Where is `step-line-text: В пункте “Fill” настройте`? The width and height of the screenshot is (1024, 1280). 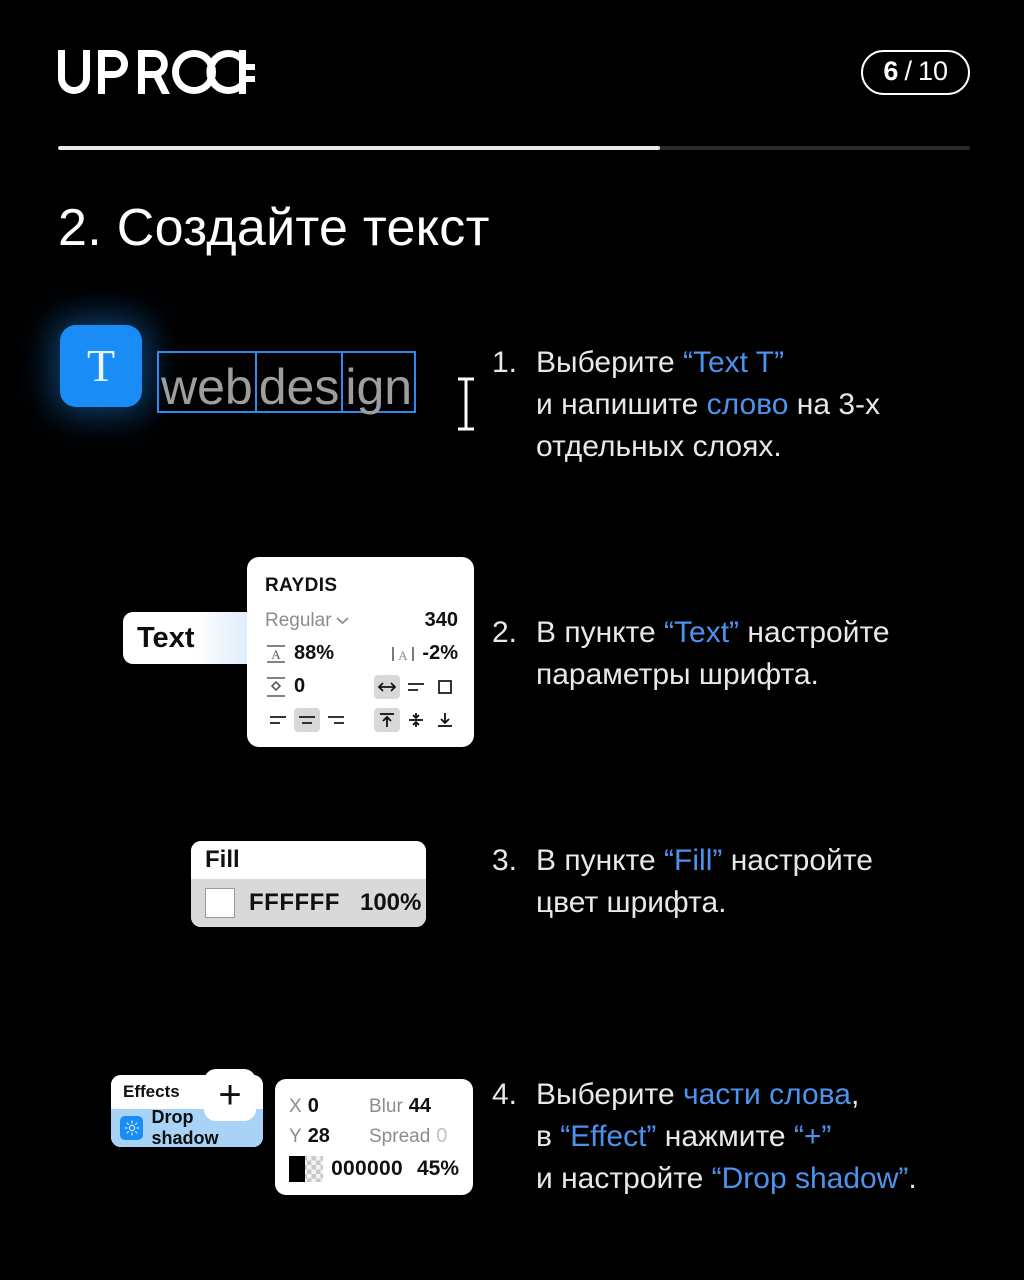
step-line-text: В пункте “Fill” настройте is located at coordinates (704, 861).